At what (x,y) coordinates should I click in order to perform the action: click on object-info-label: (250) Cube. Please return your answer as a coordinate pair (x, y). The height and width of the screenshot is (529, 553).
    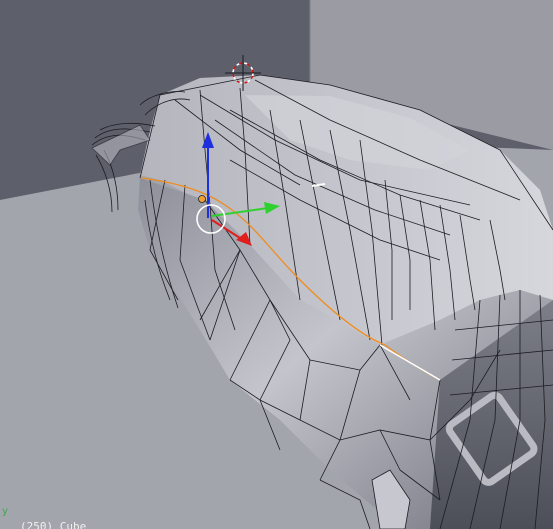
    Looking at the image, I should click on (53, 524).